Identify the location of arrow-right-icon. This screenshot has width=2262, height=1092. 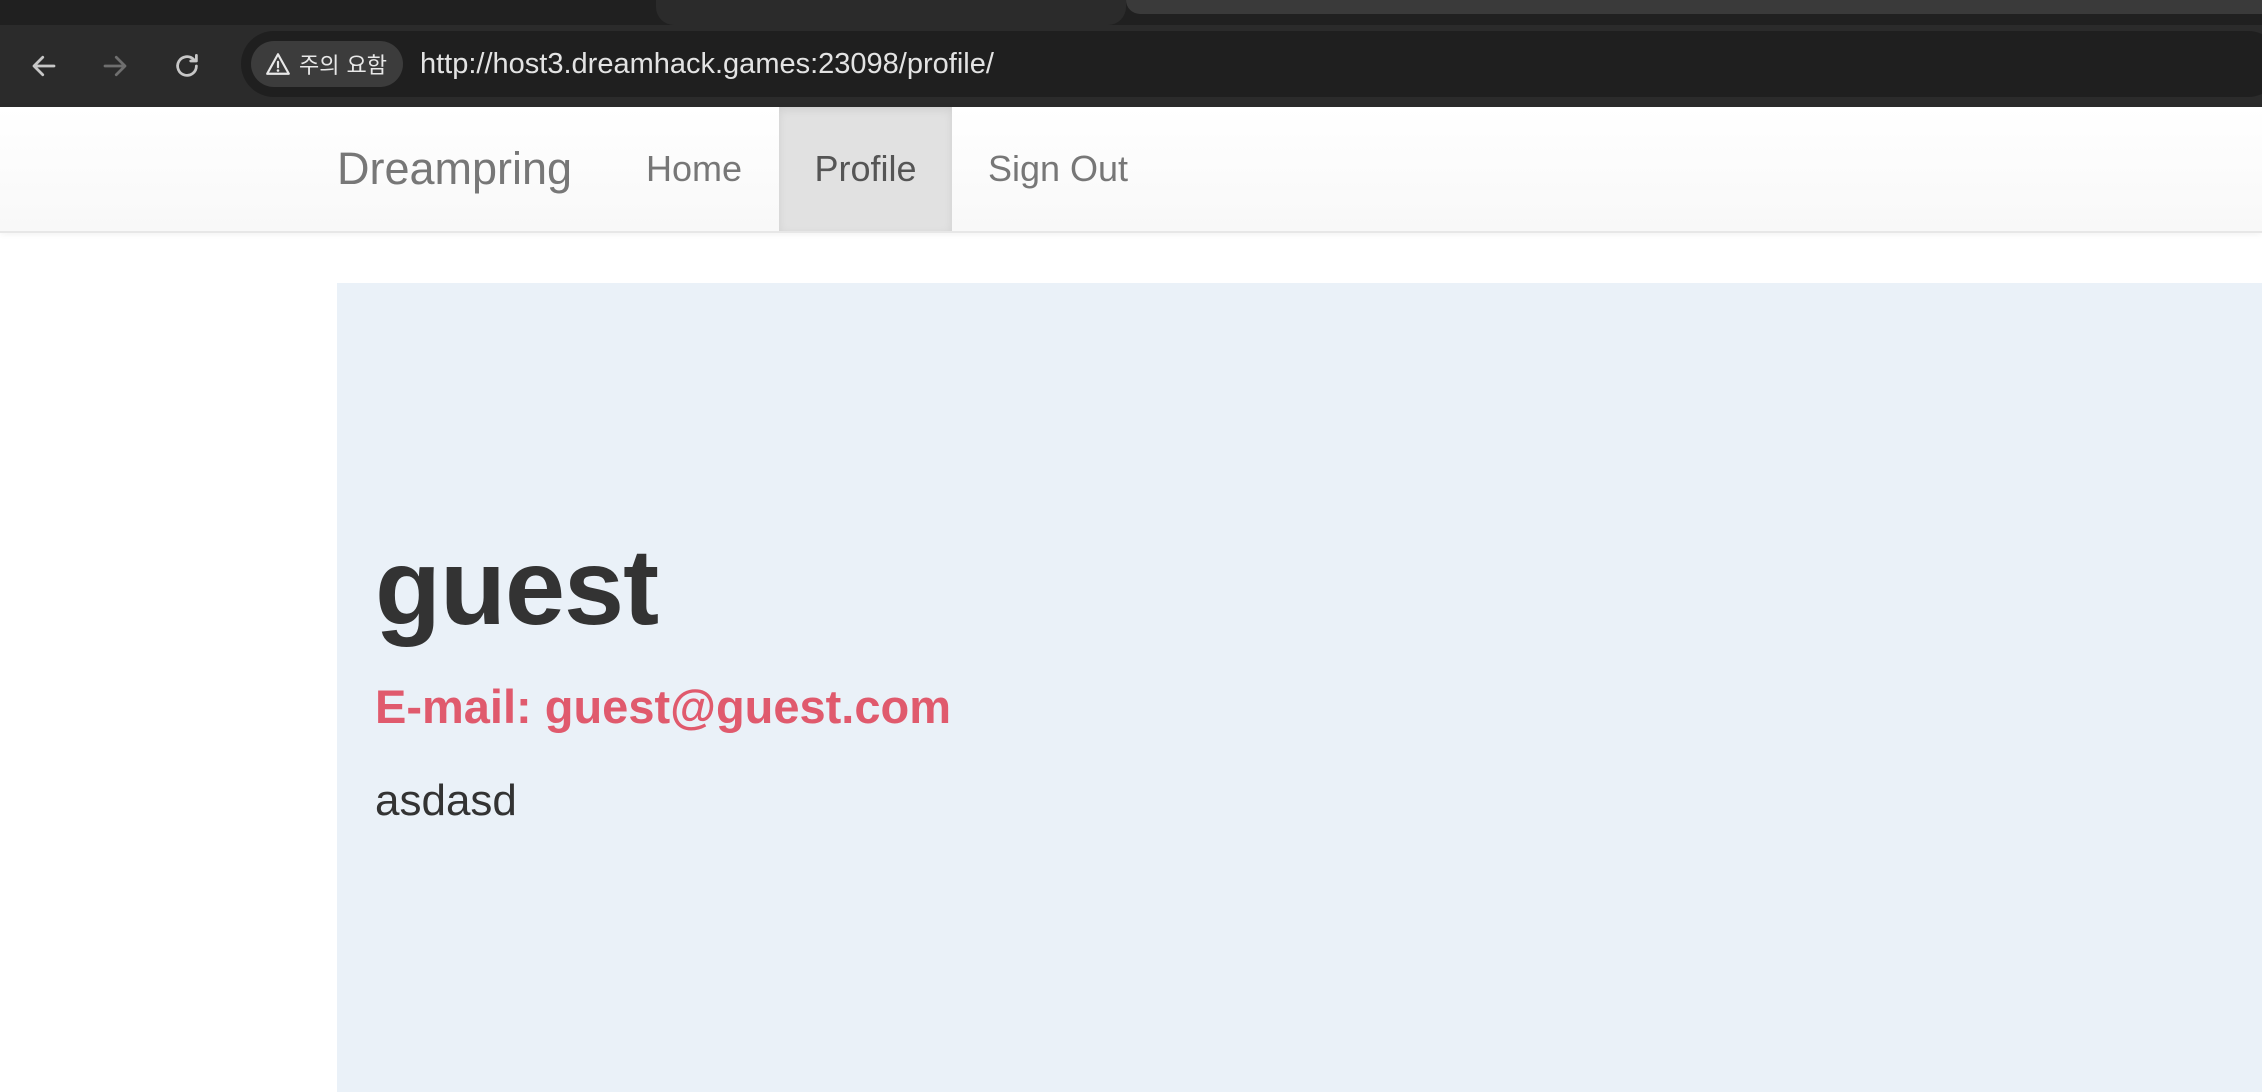
(115, 66).